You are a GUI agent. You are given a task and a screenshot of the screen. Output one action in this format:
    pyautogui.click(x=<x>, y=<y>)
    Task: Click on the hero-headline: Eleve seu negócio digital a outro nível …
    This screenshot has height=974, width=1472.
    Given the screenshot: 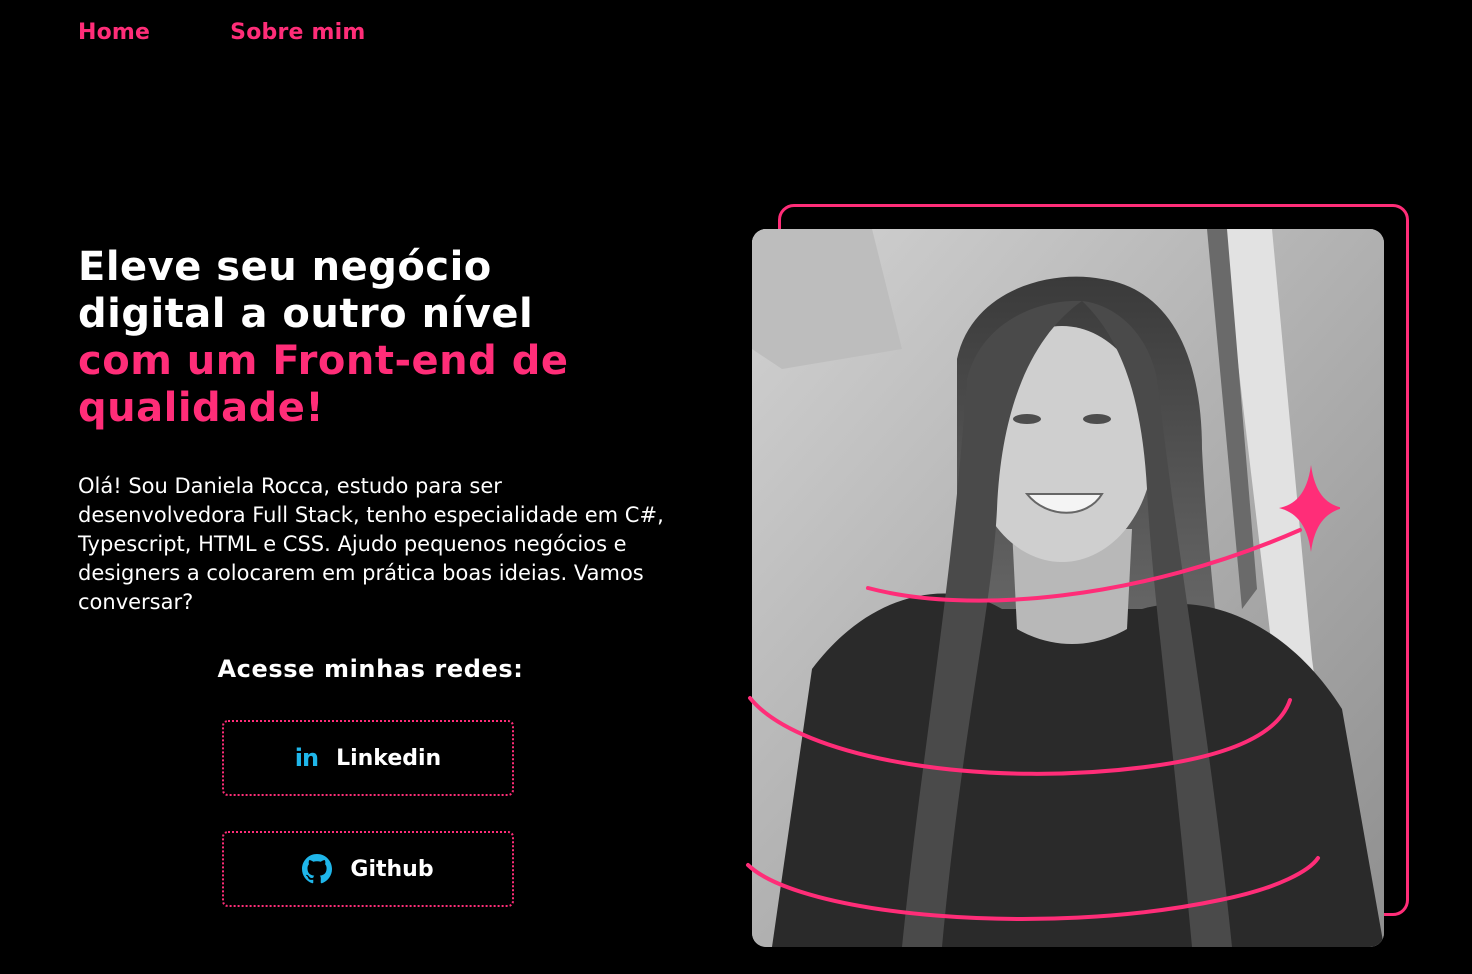 What is the action you would take?
    pyautogui.click(x=378, y=338)
    